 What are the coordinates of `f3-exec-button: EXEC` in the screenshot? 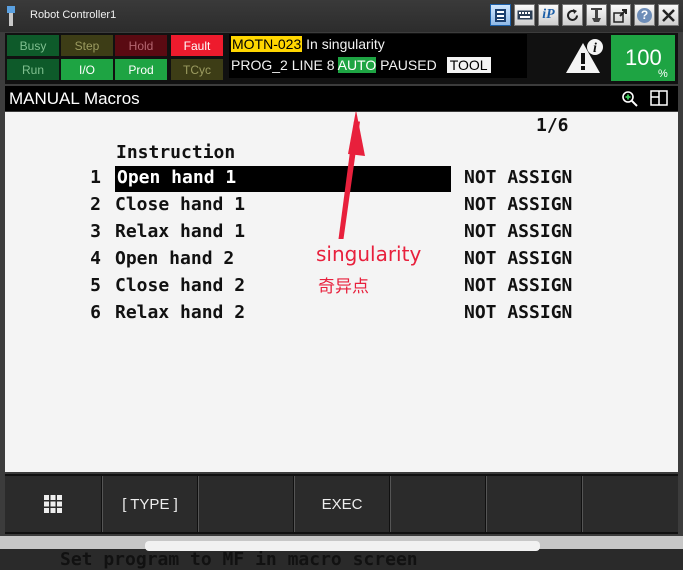 It's located at (341, 504).